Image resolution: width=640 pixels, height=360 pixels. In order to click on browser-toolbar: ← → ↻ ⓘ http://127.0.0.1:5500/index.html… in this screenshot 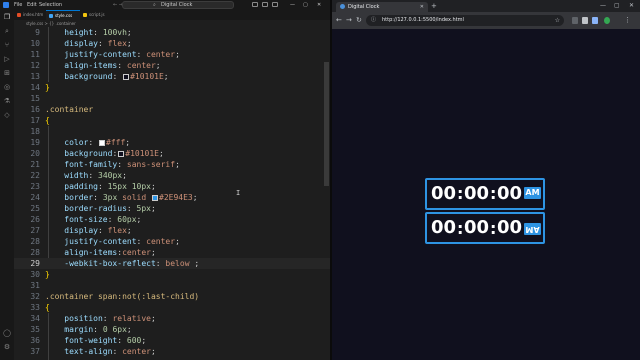, I will do `click(486, 20)`.